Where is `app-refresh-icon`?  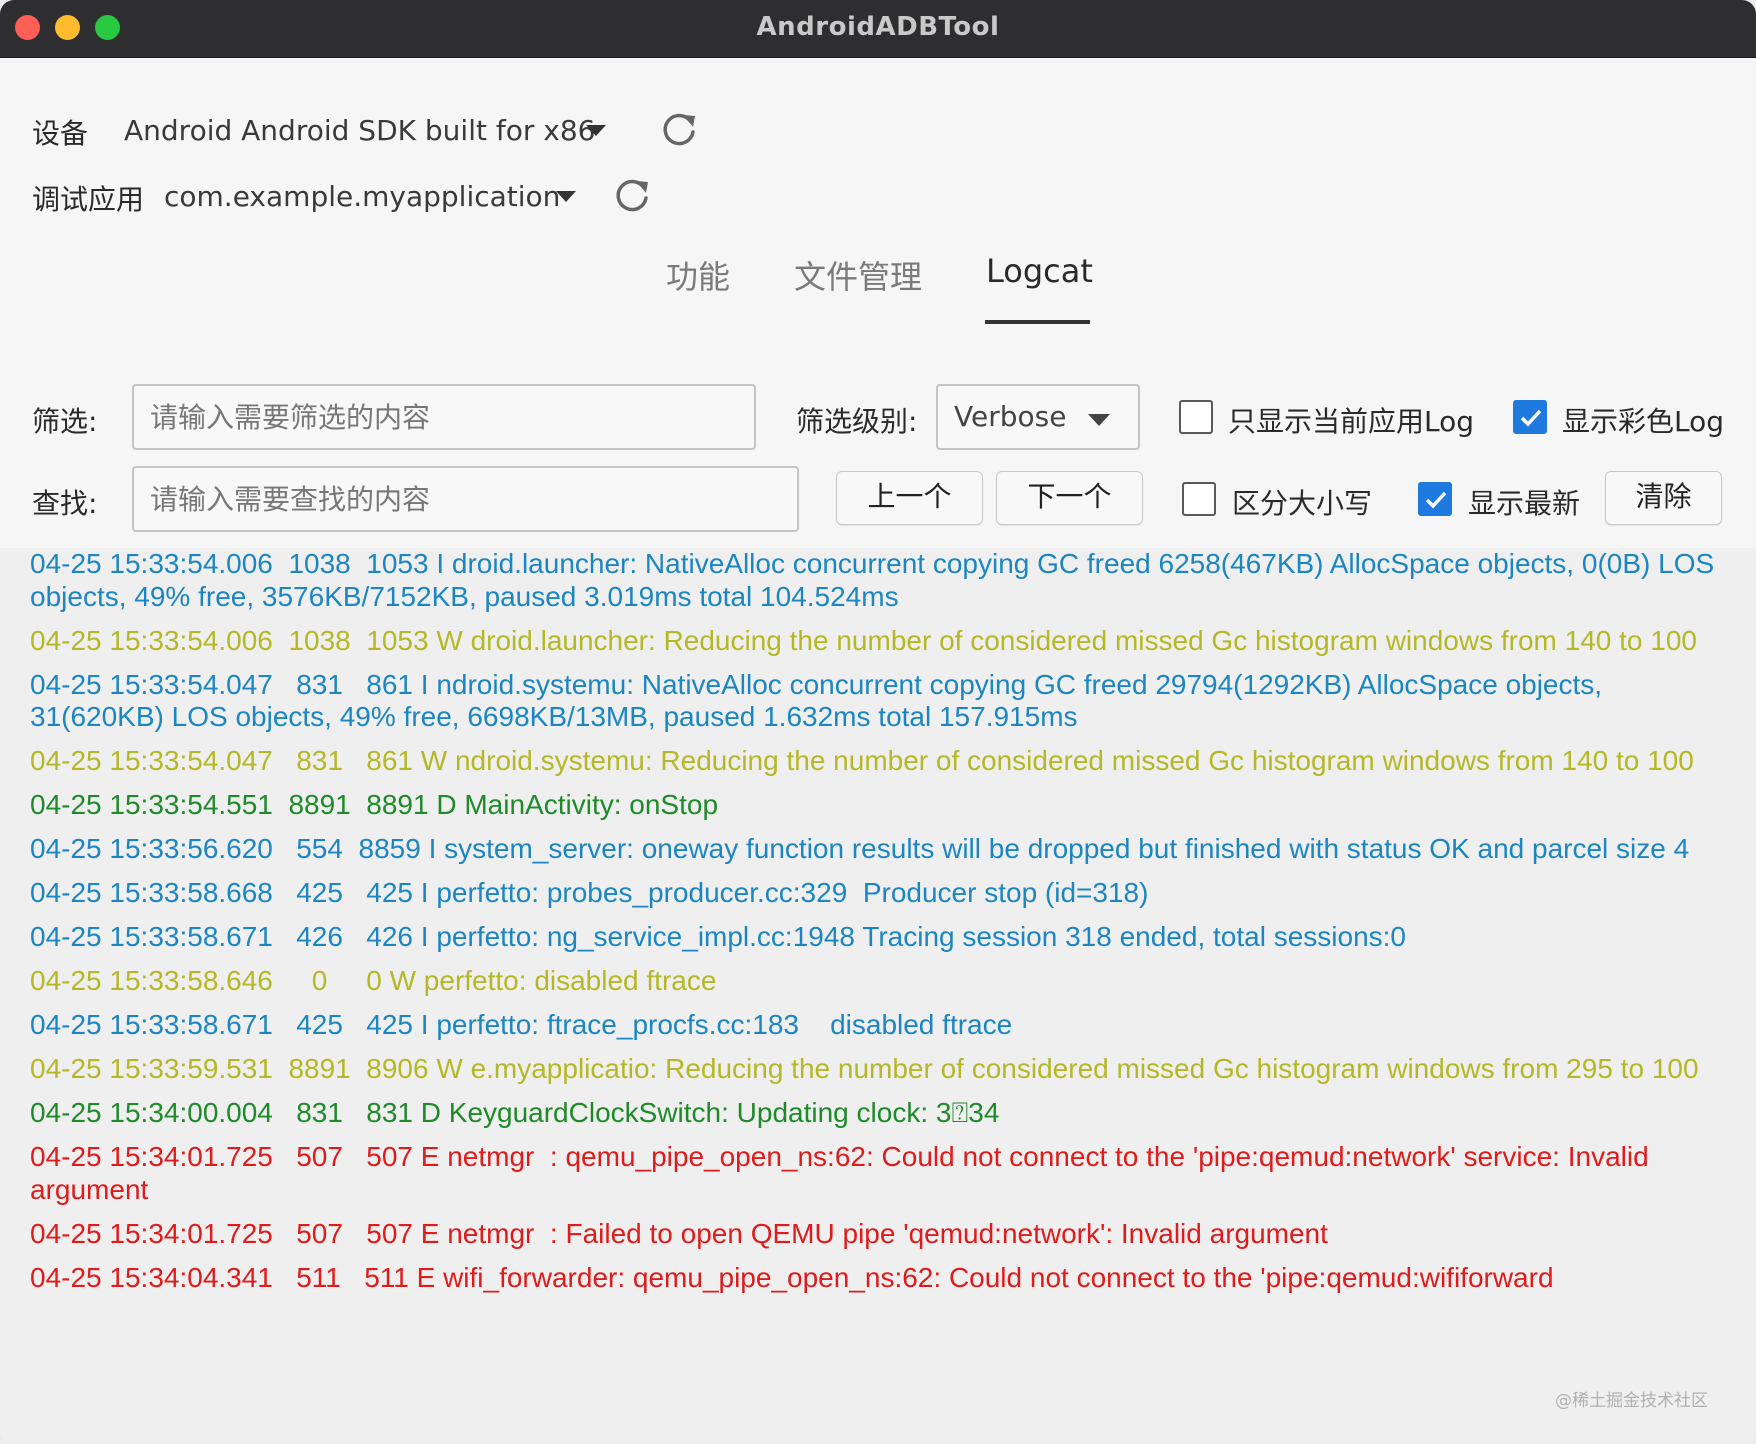
app-refresh-icon is located at coordinates (633, 195).